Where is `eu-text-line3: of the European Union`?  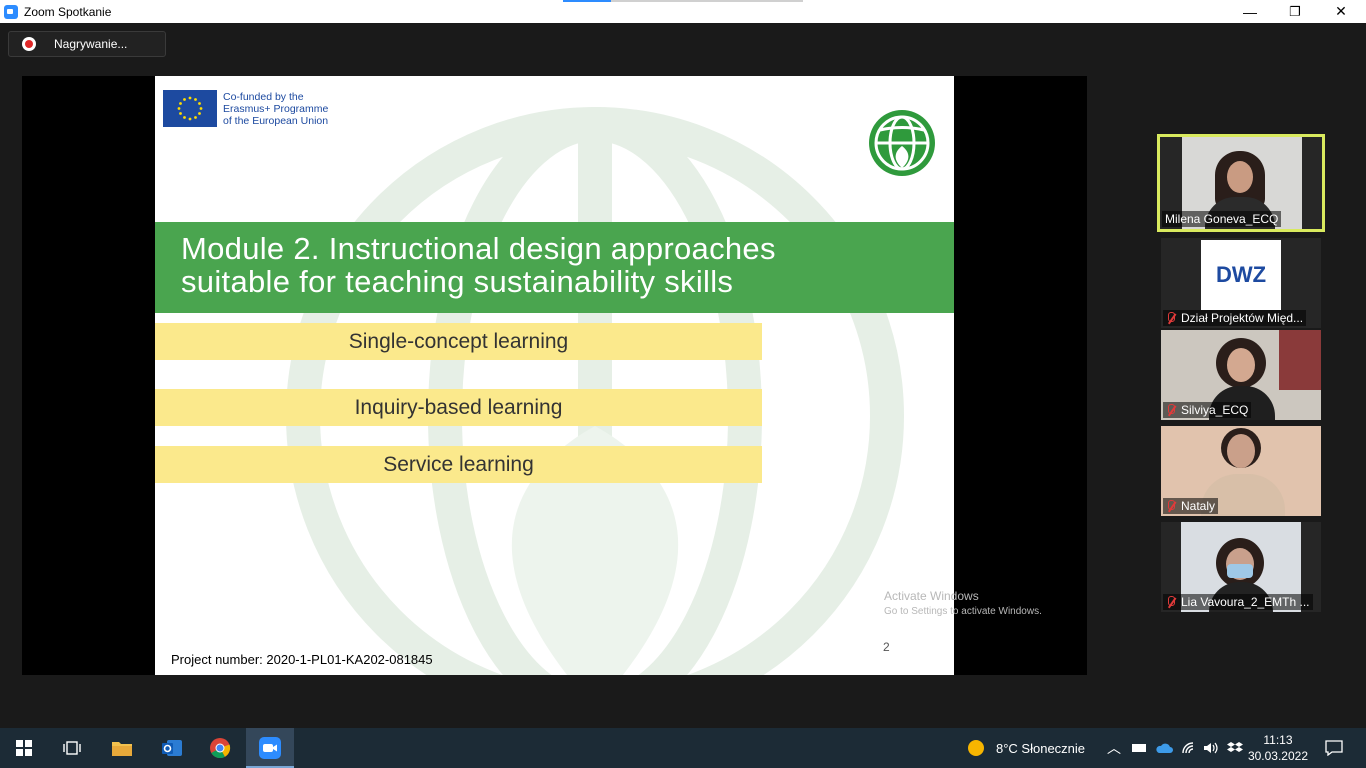
eu-text-line3: of the European Union is located at coordinates (276, 120).